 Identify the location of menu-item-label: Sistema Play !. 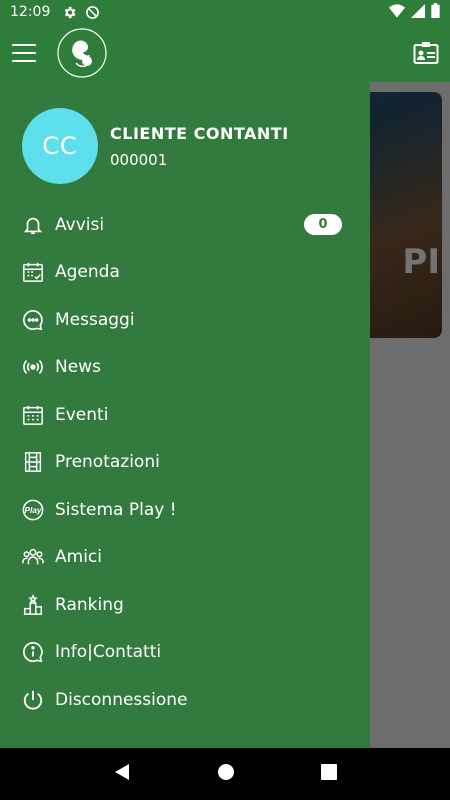
(116, 509).